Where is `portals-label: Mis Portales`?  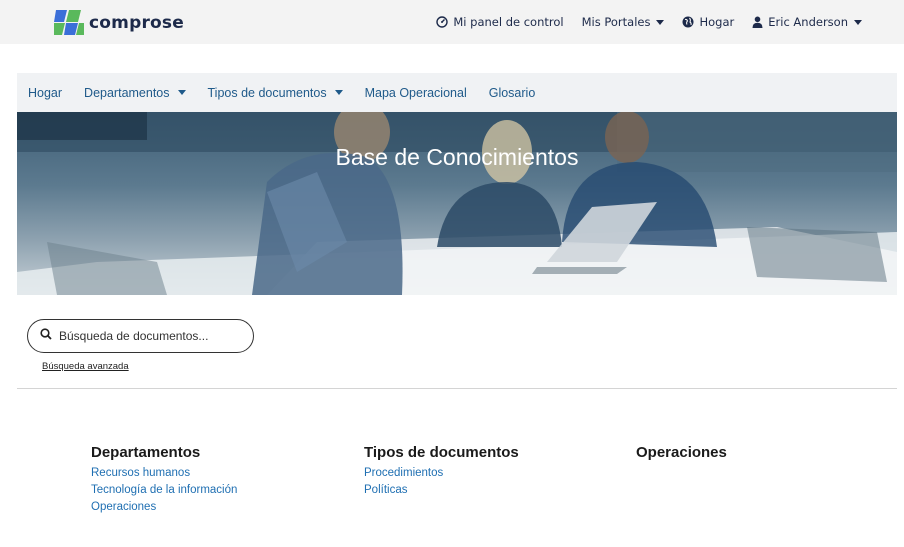
portals-label: Mis Portales is located at coordinates (616, 22).